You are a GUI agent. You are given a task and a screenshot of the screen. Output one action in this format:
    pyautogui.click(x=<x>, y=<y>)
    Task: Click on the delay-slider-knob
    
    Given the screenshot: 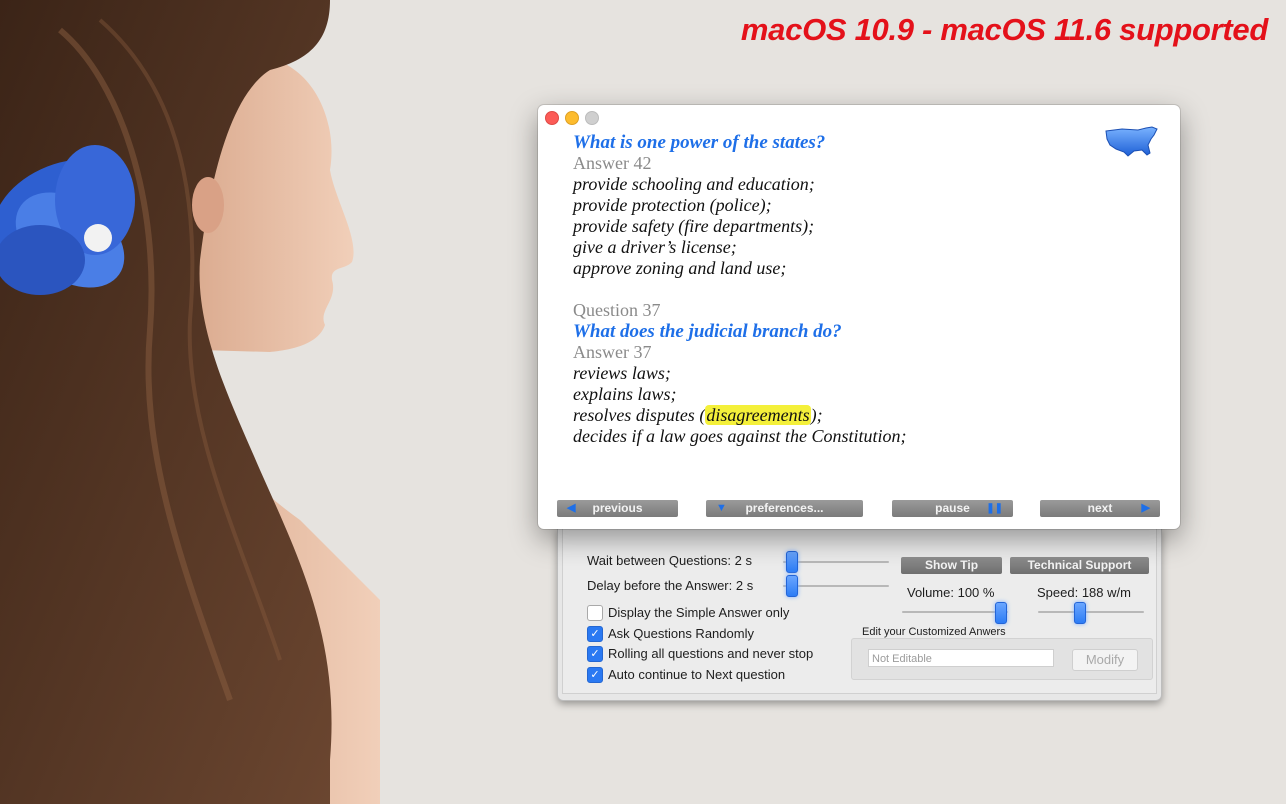 What is the action you would take?
    pyautogui.click(x=792, y=586)
    